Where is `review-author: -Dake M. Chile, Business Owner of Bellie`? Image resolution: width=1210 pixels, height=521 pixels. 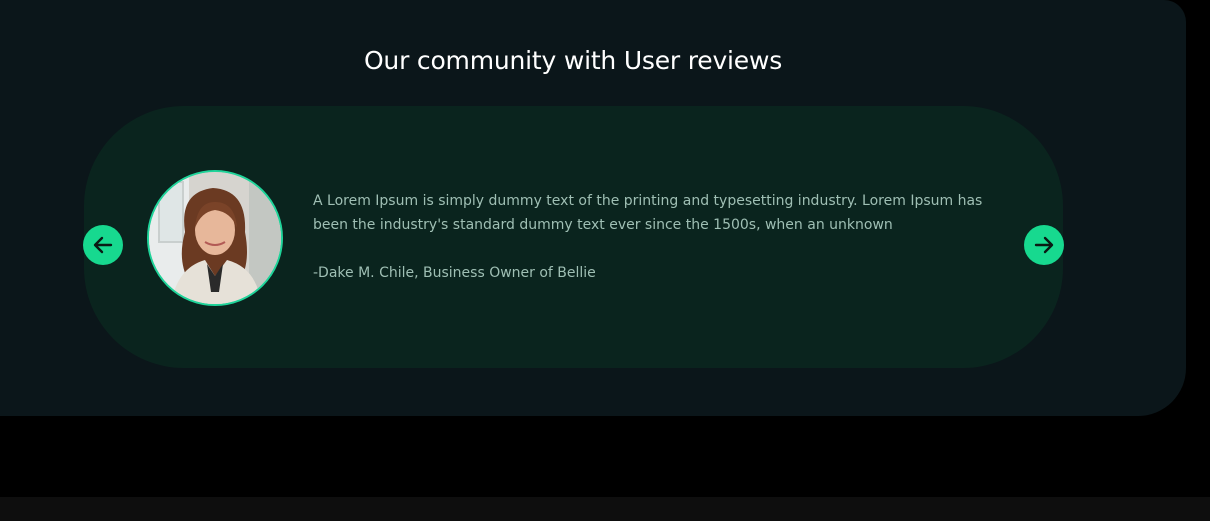
review-author: -Dake M. Chile, Business Owner of Bellie is located at coordinates (454, 273).